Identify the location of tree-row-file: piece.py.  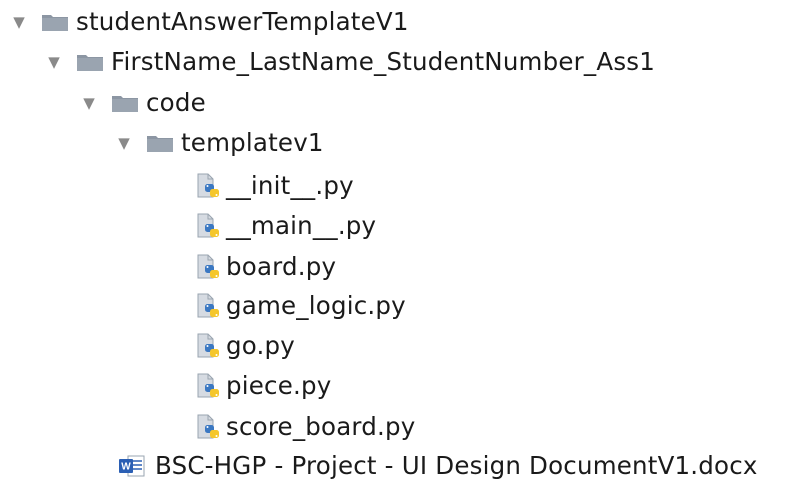
(263, 386).